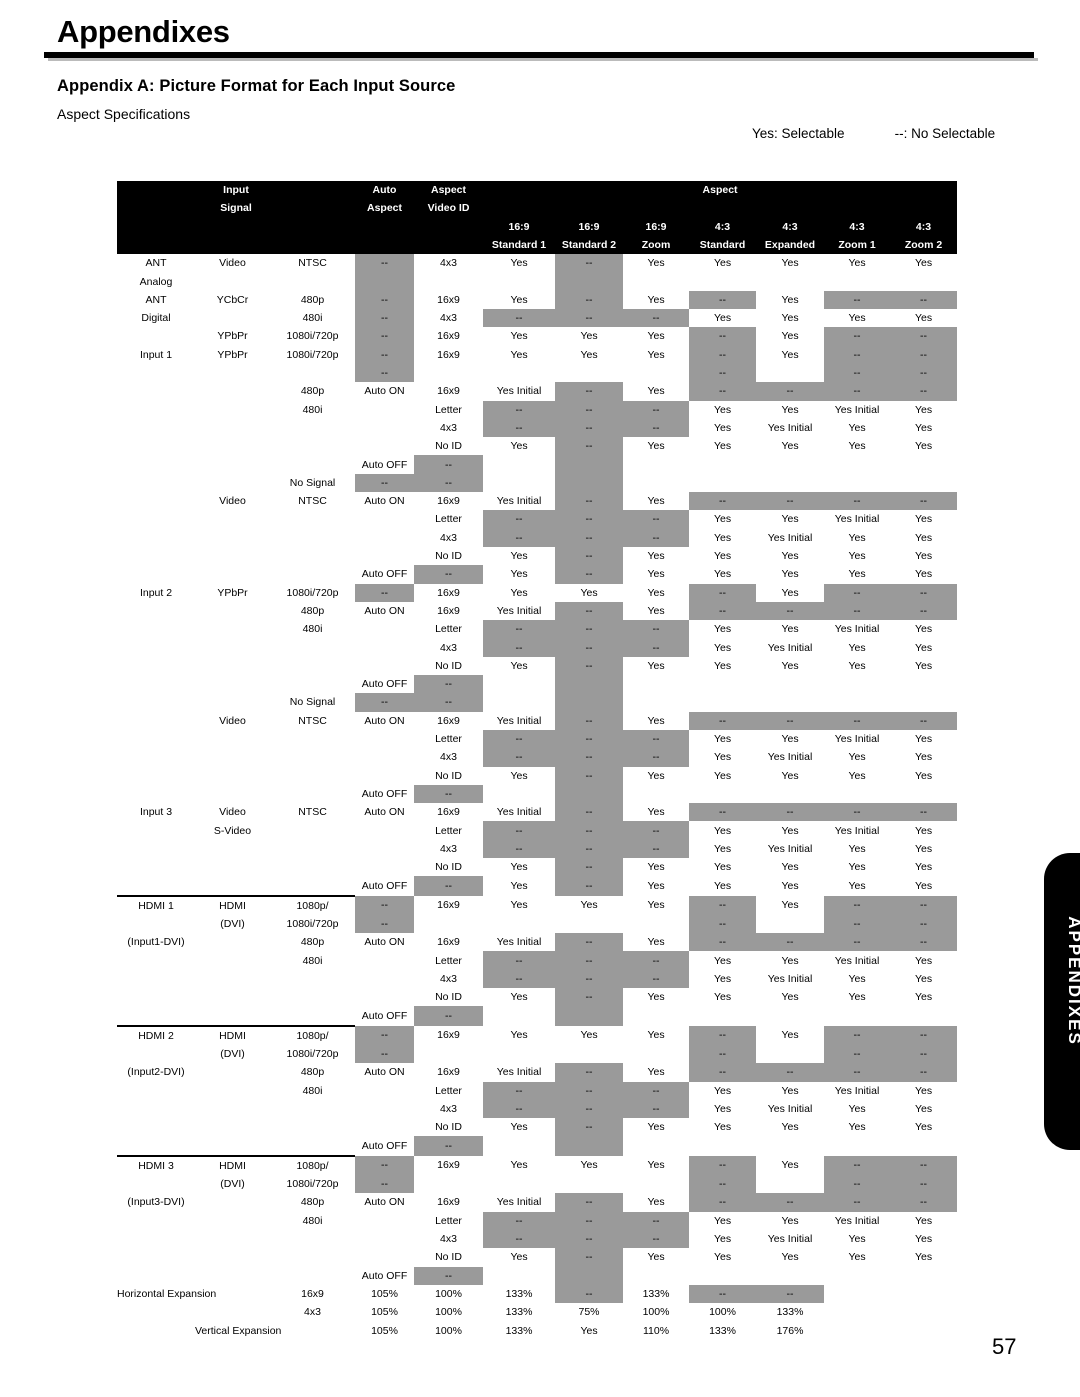 This screenshot has width=1080, height=1397. What do you see at coordinates (537, 373) in the screenshot?
I see `table-row: -- -- -- --` at bounding box center [537, 373].